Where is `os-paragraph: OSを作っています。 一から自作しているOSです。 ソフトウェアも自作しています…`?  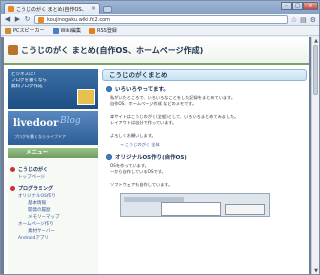 os-paragraph: OSを作っています。 一から自作しているOSです。 ソフトウェアも自作しています… is located at coordinates (207, 175).